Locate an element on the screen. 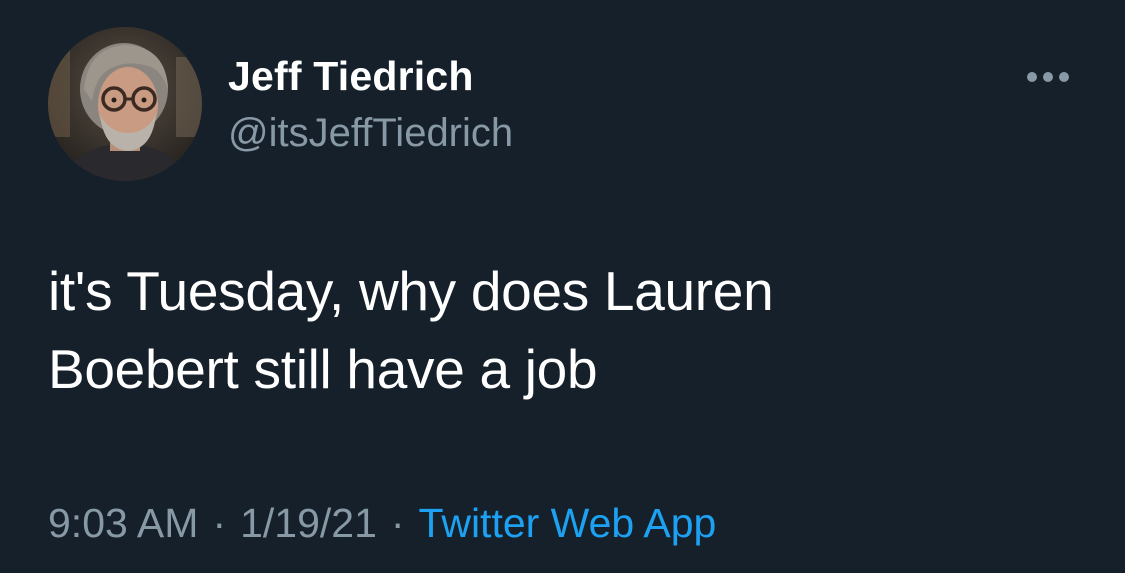 The width and height of the screenshot is (1125, 573). author-handle: @itsJeffTiedrich is located at coordinates (370, 133).